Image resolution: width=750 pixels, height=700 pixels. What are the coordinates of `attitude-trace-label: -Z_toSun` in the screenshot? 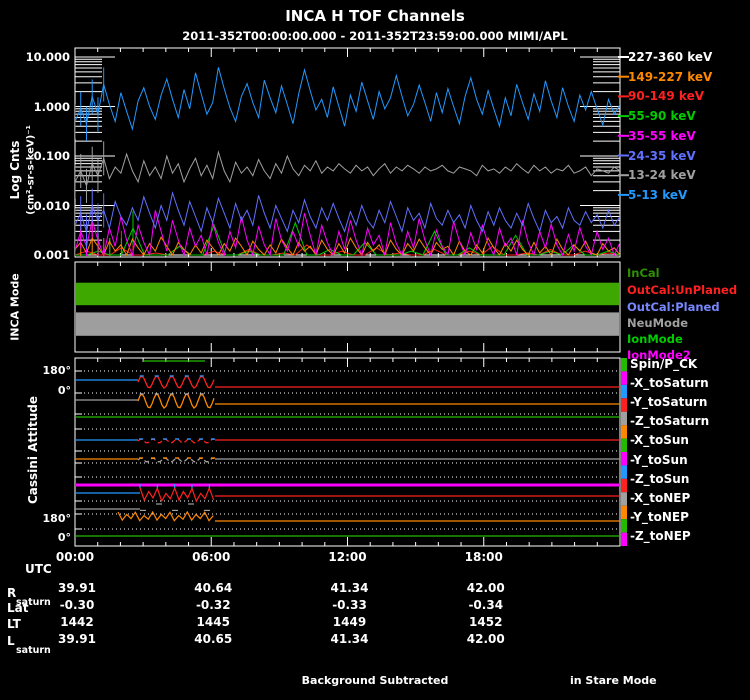 It's located at (660, 478).